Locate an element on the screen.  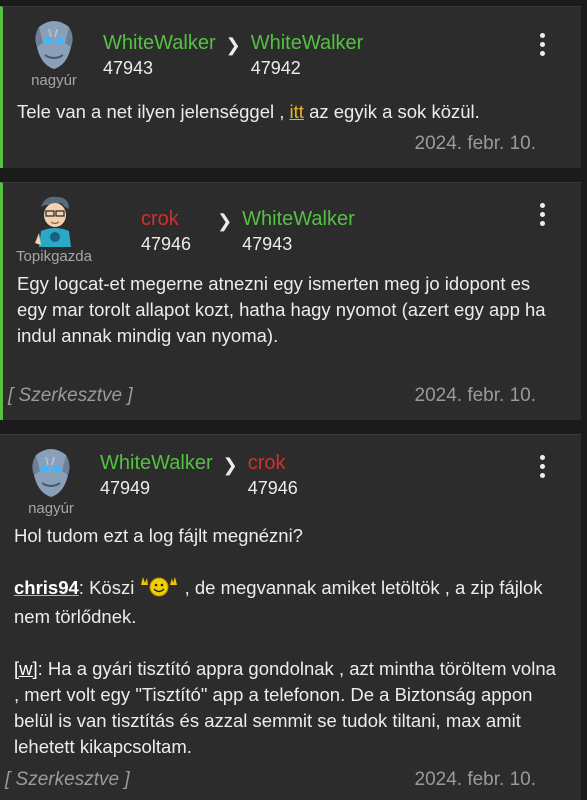
reply-header: crok 47946 ❯ WhiteWalker 47943 is located at coordinates (248, 232).